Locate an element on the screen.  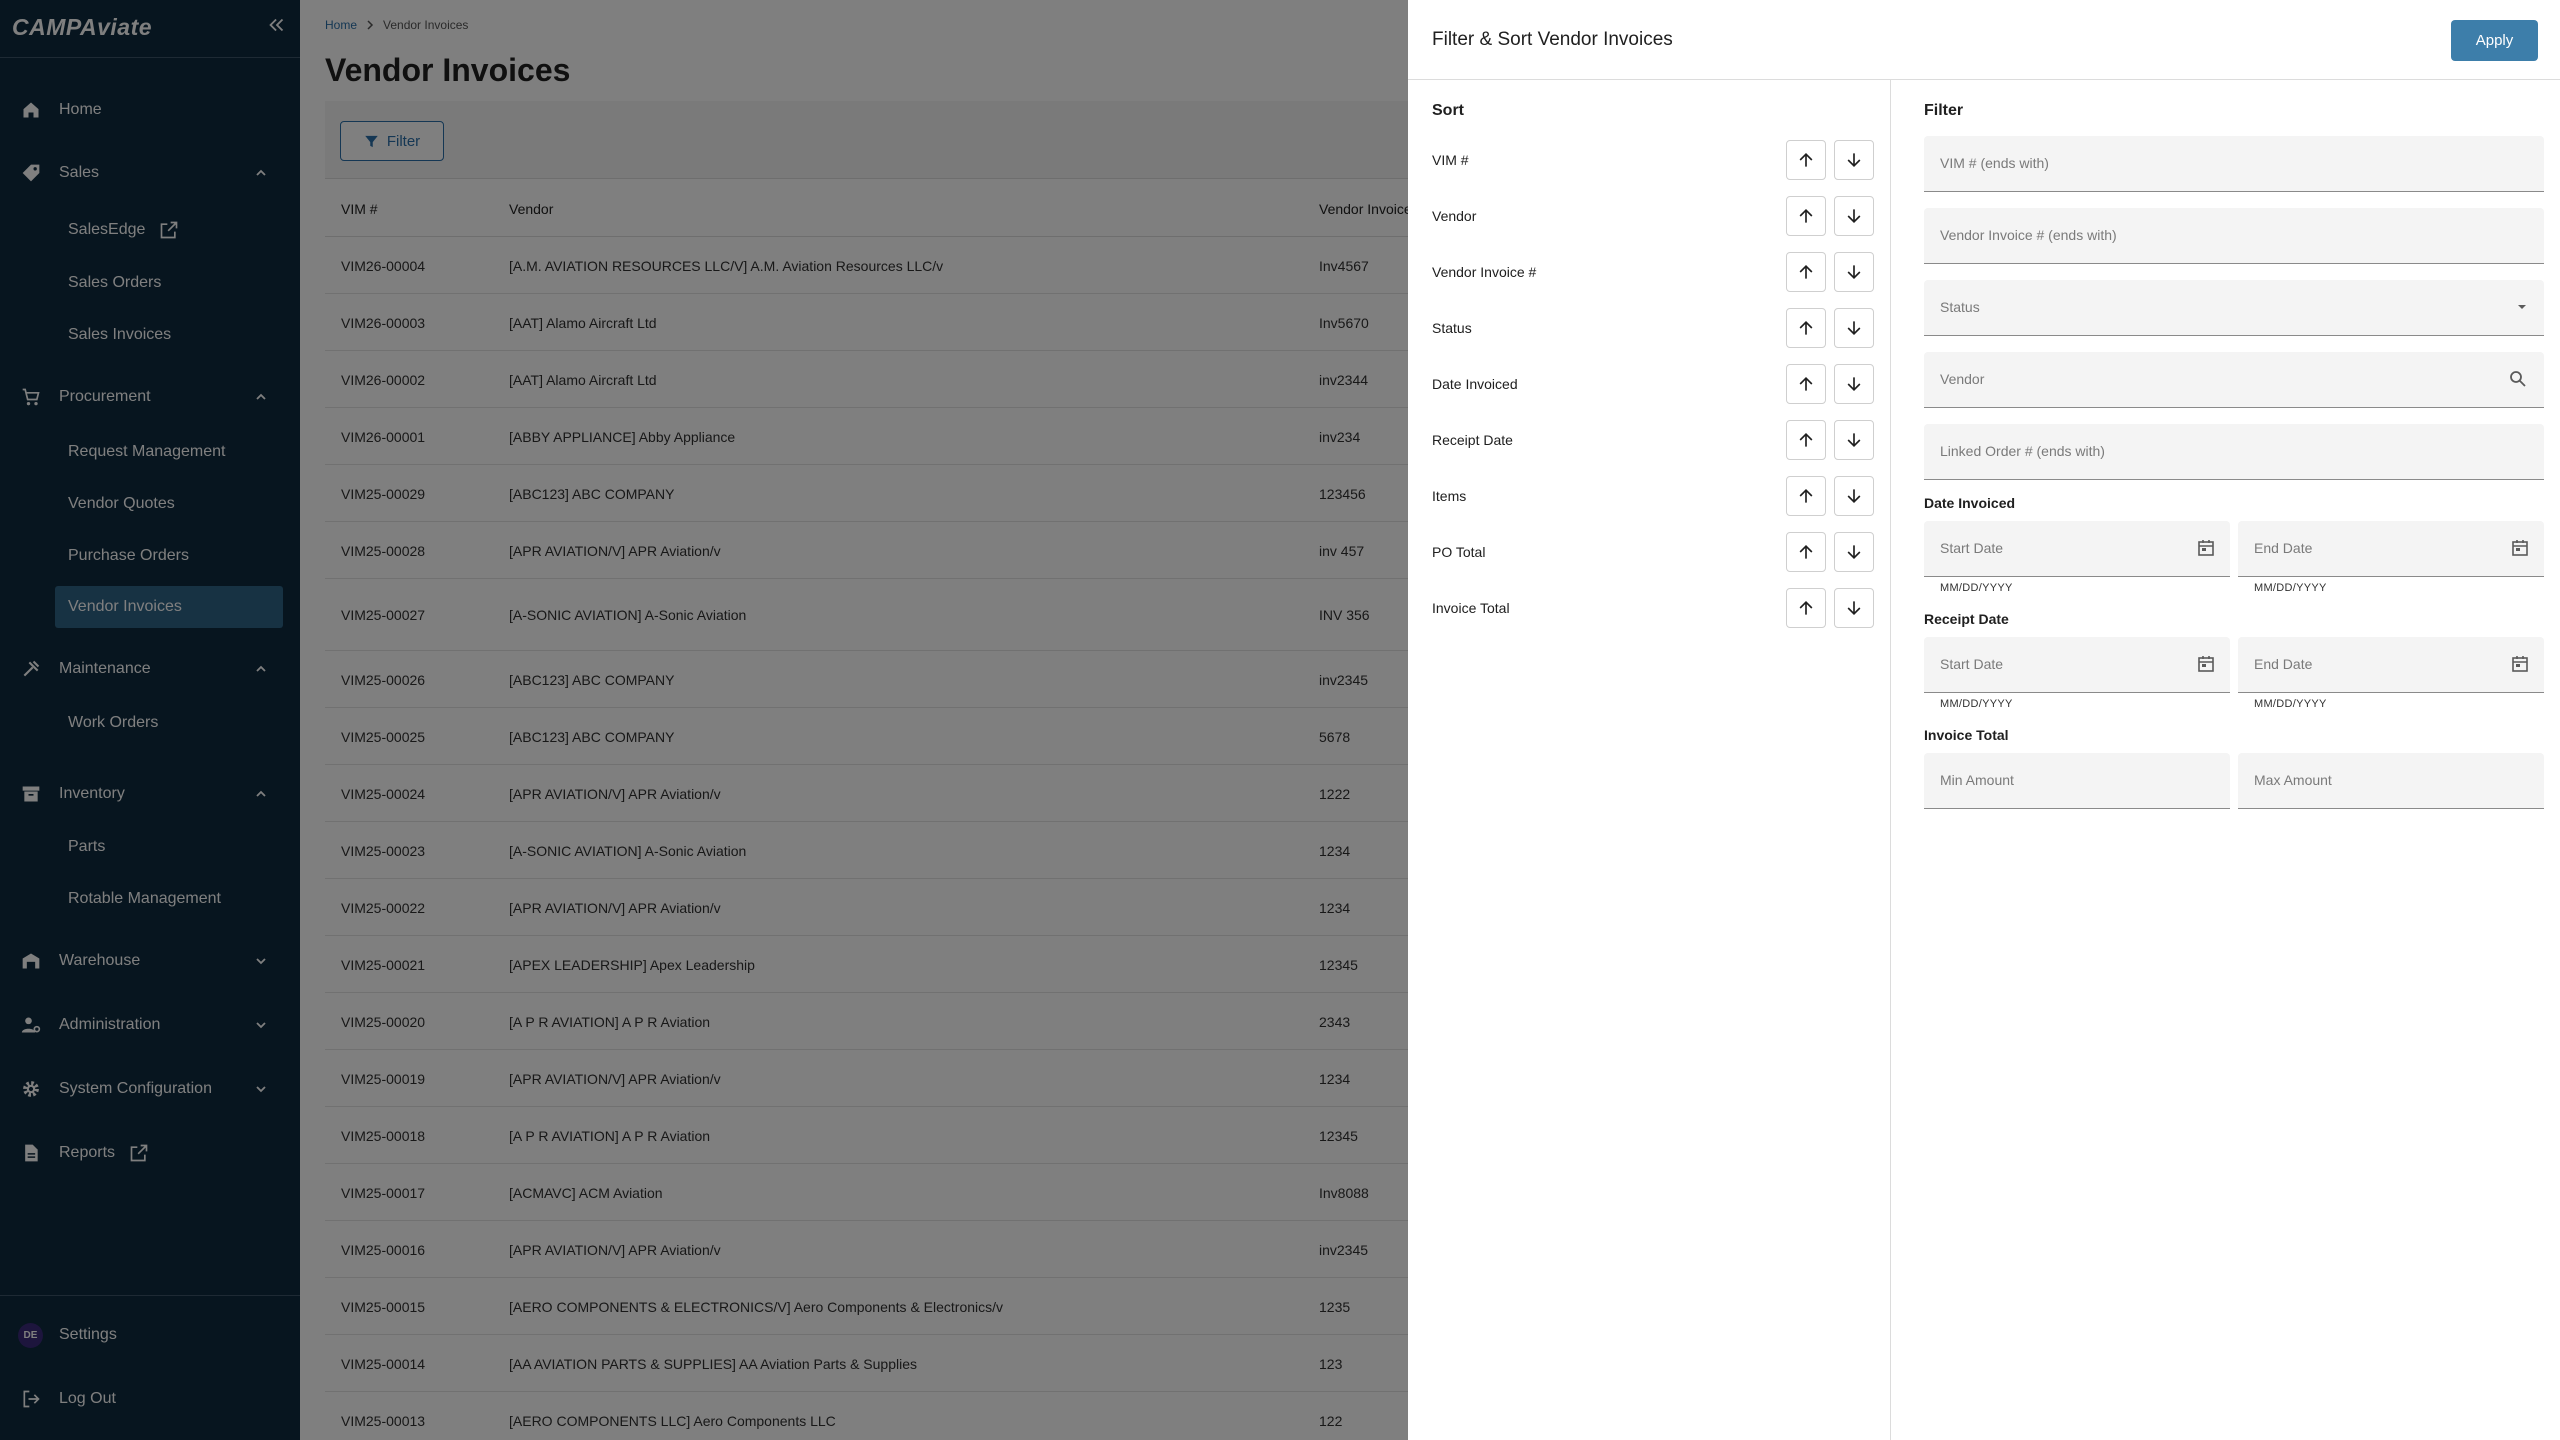
sort-desc-button-po-total is located at coordinates (1854, 552).